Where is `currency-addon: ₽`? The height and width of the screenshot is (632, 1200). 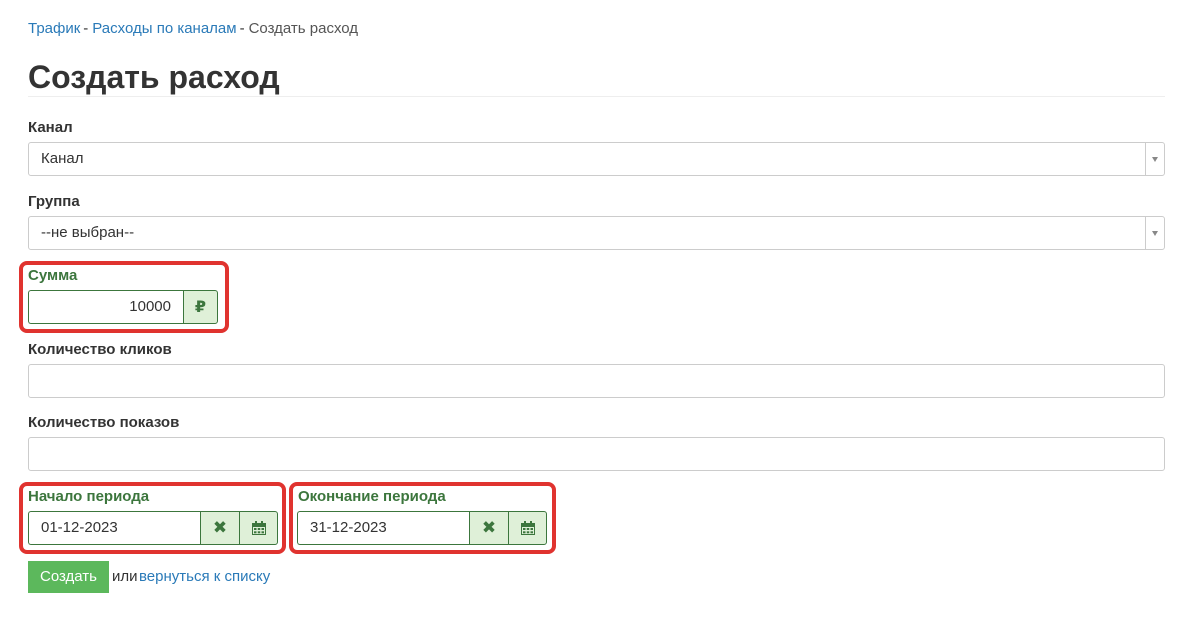 currency-addon: ₽ is located at coordinates (200, 307).